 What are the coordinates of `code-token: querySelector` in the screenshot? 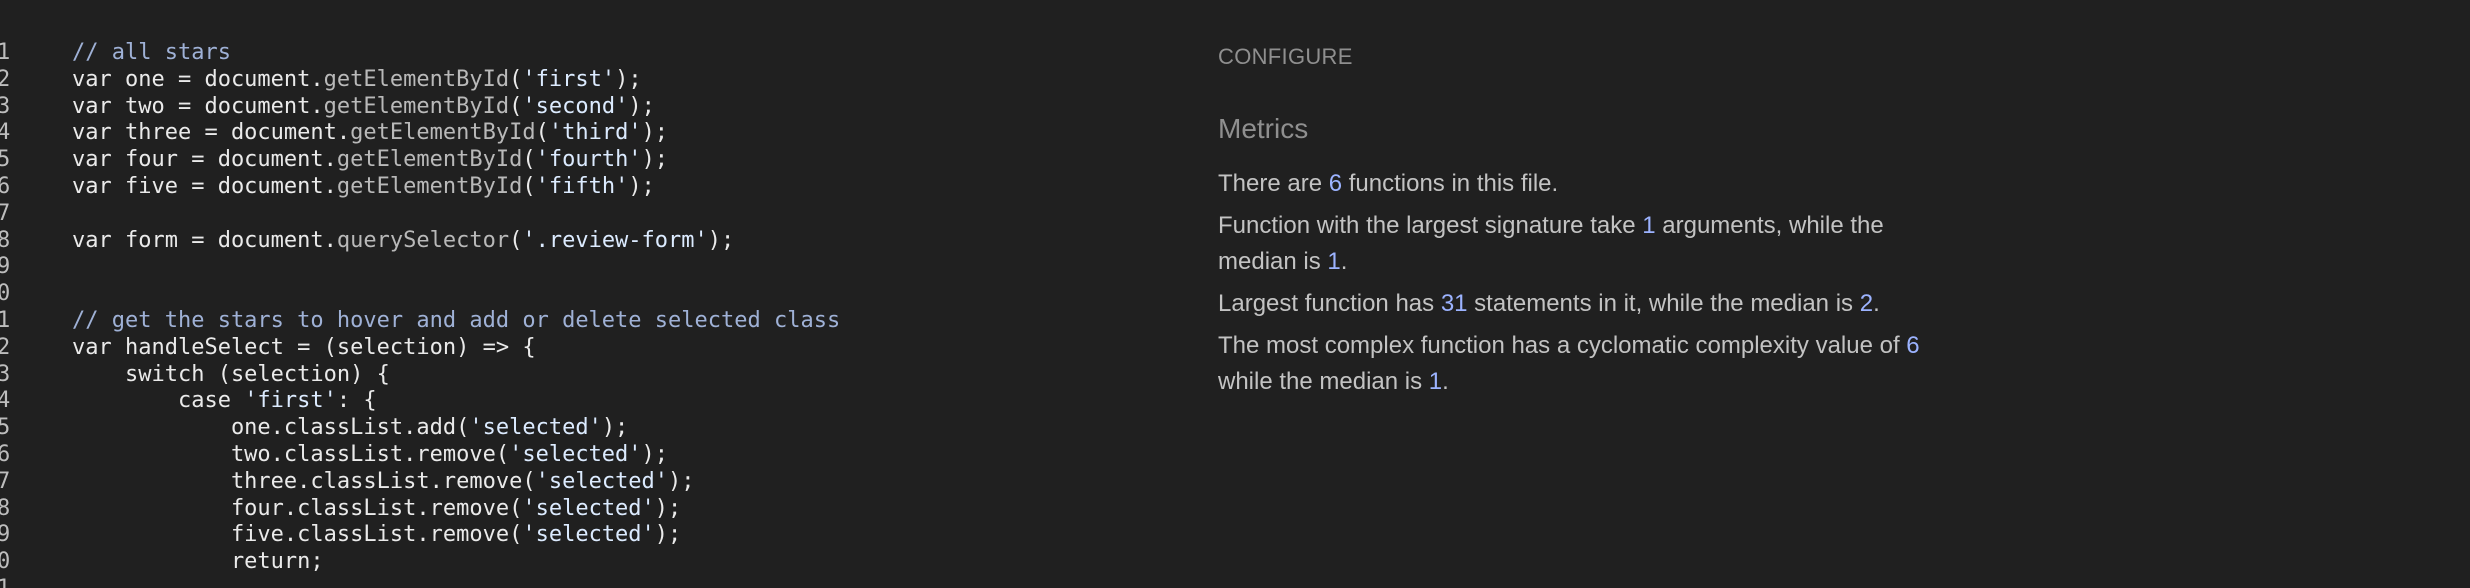 It's located at (423, 240).